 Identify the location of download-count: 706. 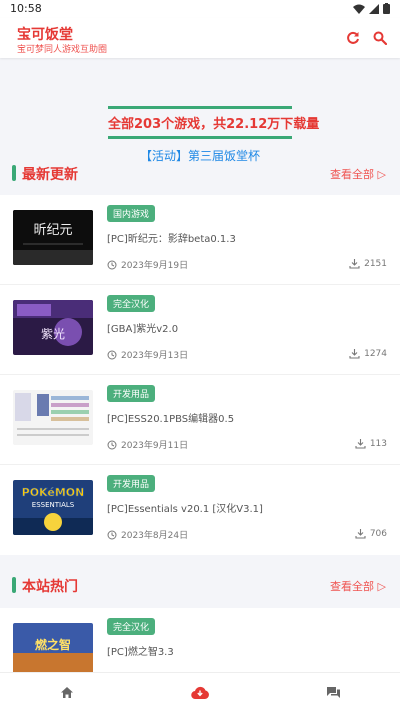
(371, 533).